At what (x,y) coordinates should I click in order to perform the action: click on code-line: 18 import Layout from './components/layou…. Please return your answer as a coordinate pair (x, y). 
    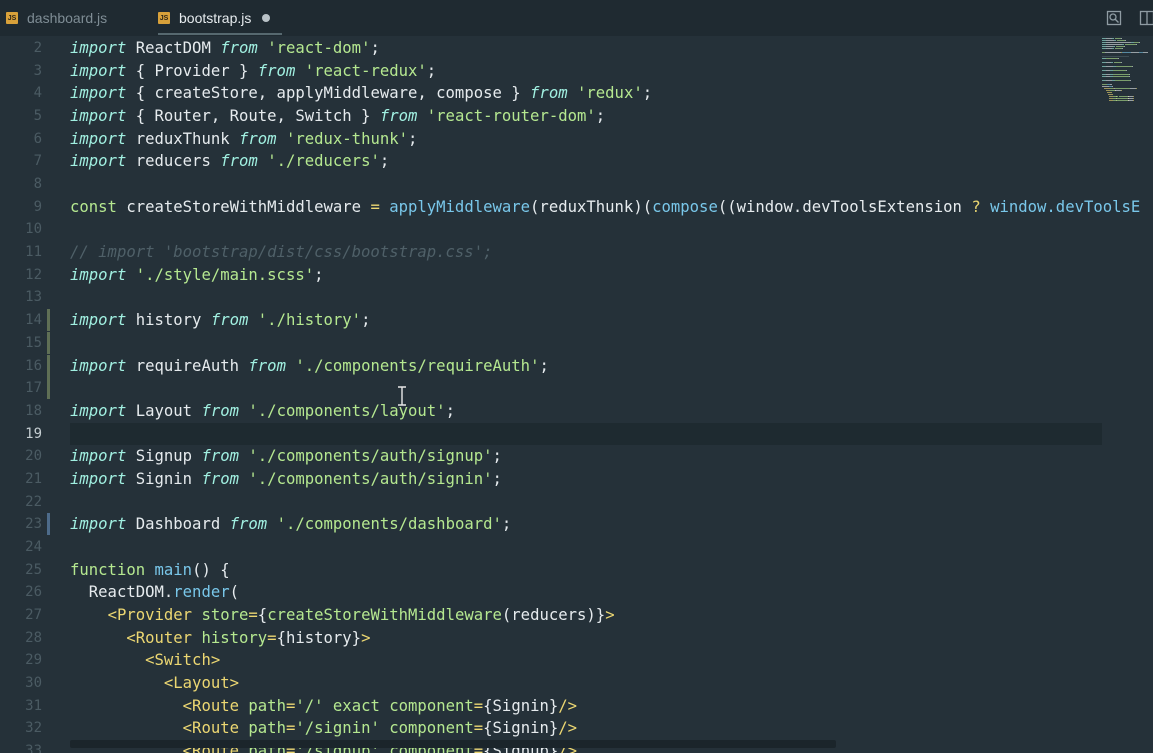
    Looking at the image, I should click on (576, 411).